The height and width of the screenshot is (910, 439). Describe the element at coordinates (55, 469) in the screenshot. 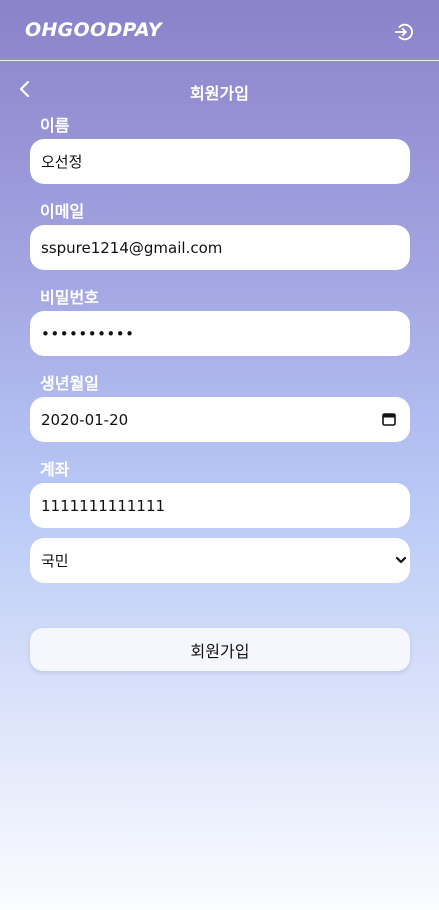

I see `account-label: 계좌` at that location.